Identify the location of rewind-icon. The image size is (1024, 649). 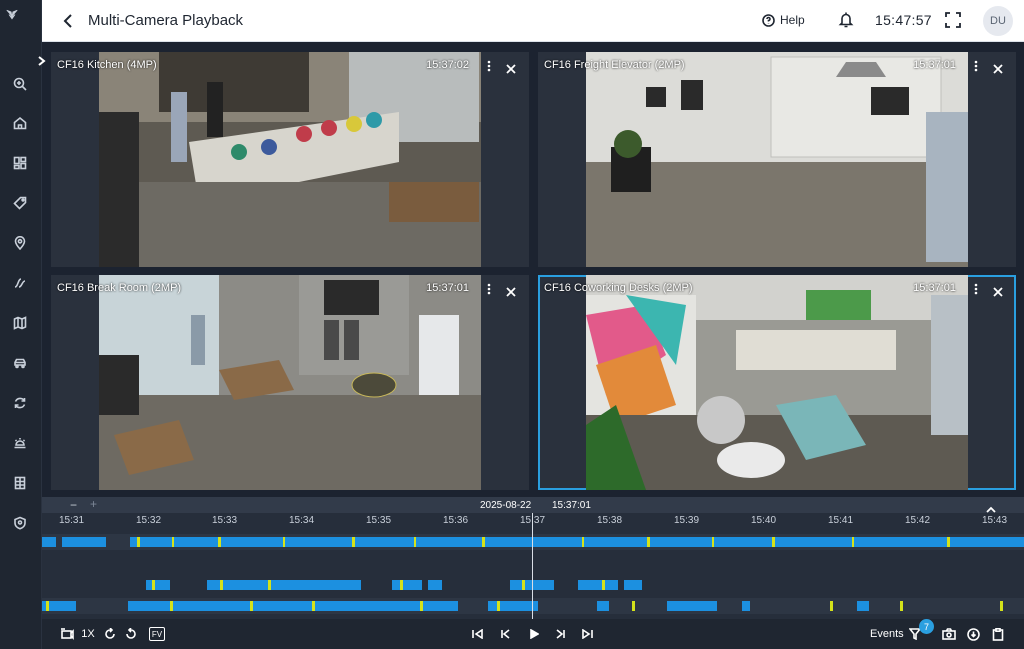
(110, 634).